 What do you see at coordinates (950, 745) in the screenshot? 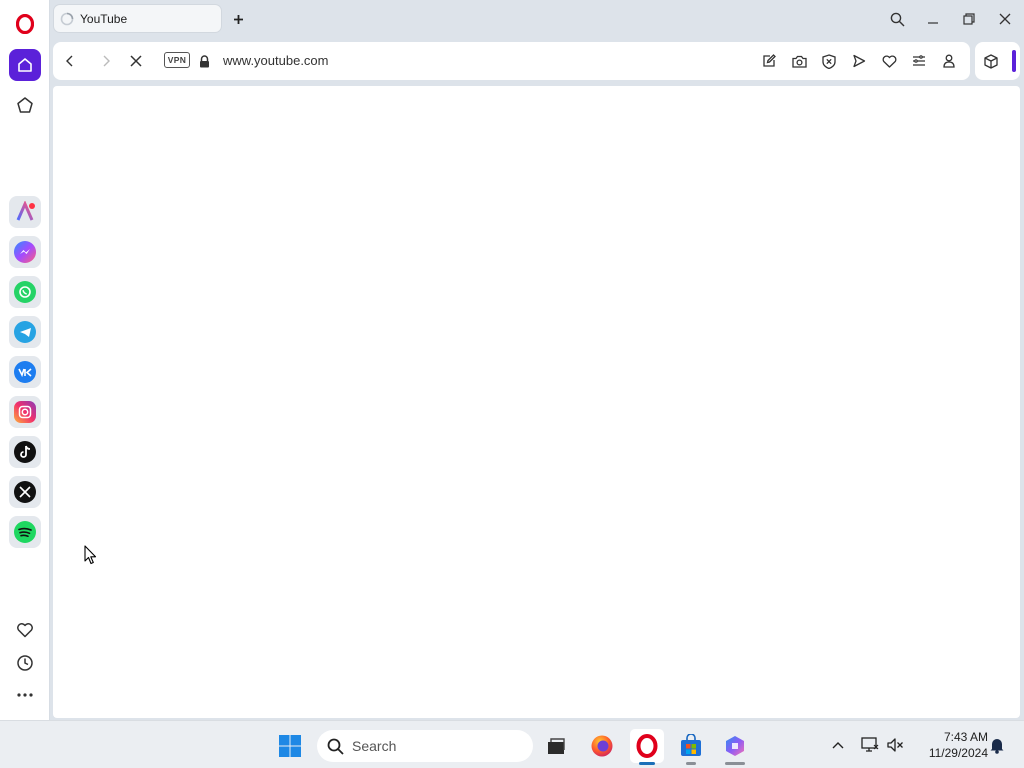
I see `system-clock: 7:43 AM 11/29/2024` at bounding box center [950, 745].